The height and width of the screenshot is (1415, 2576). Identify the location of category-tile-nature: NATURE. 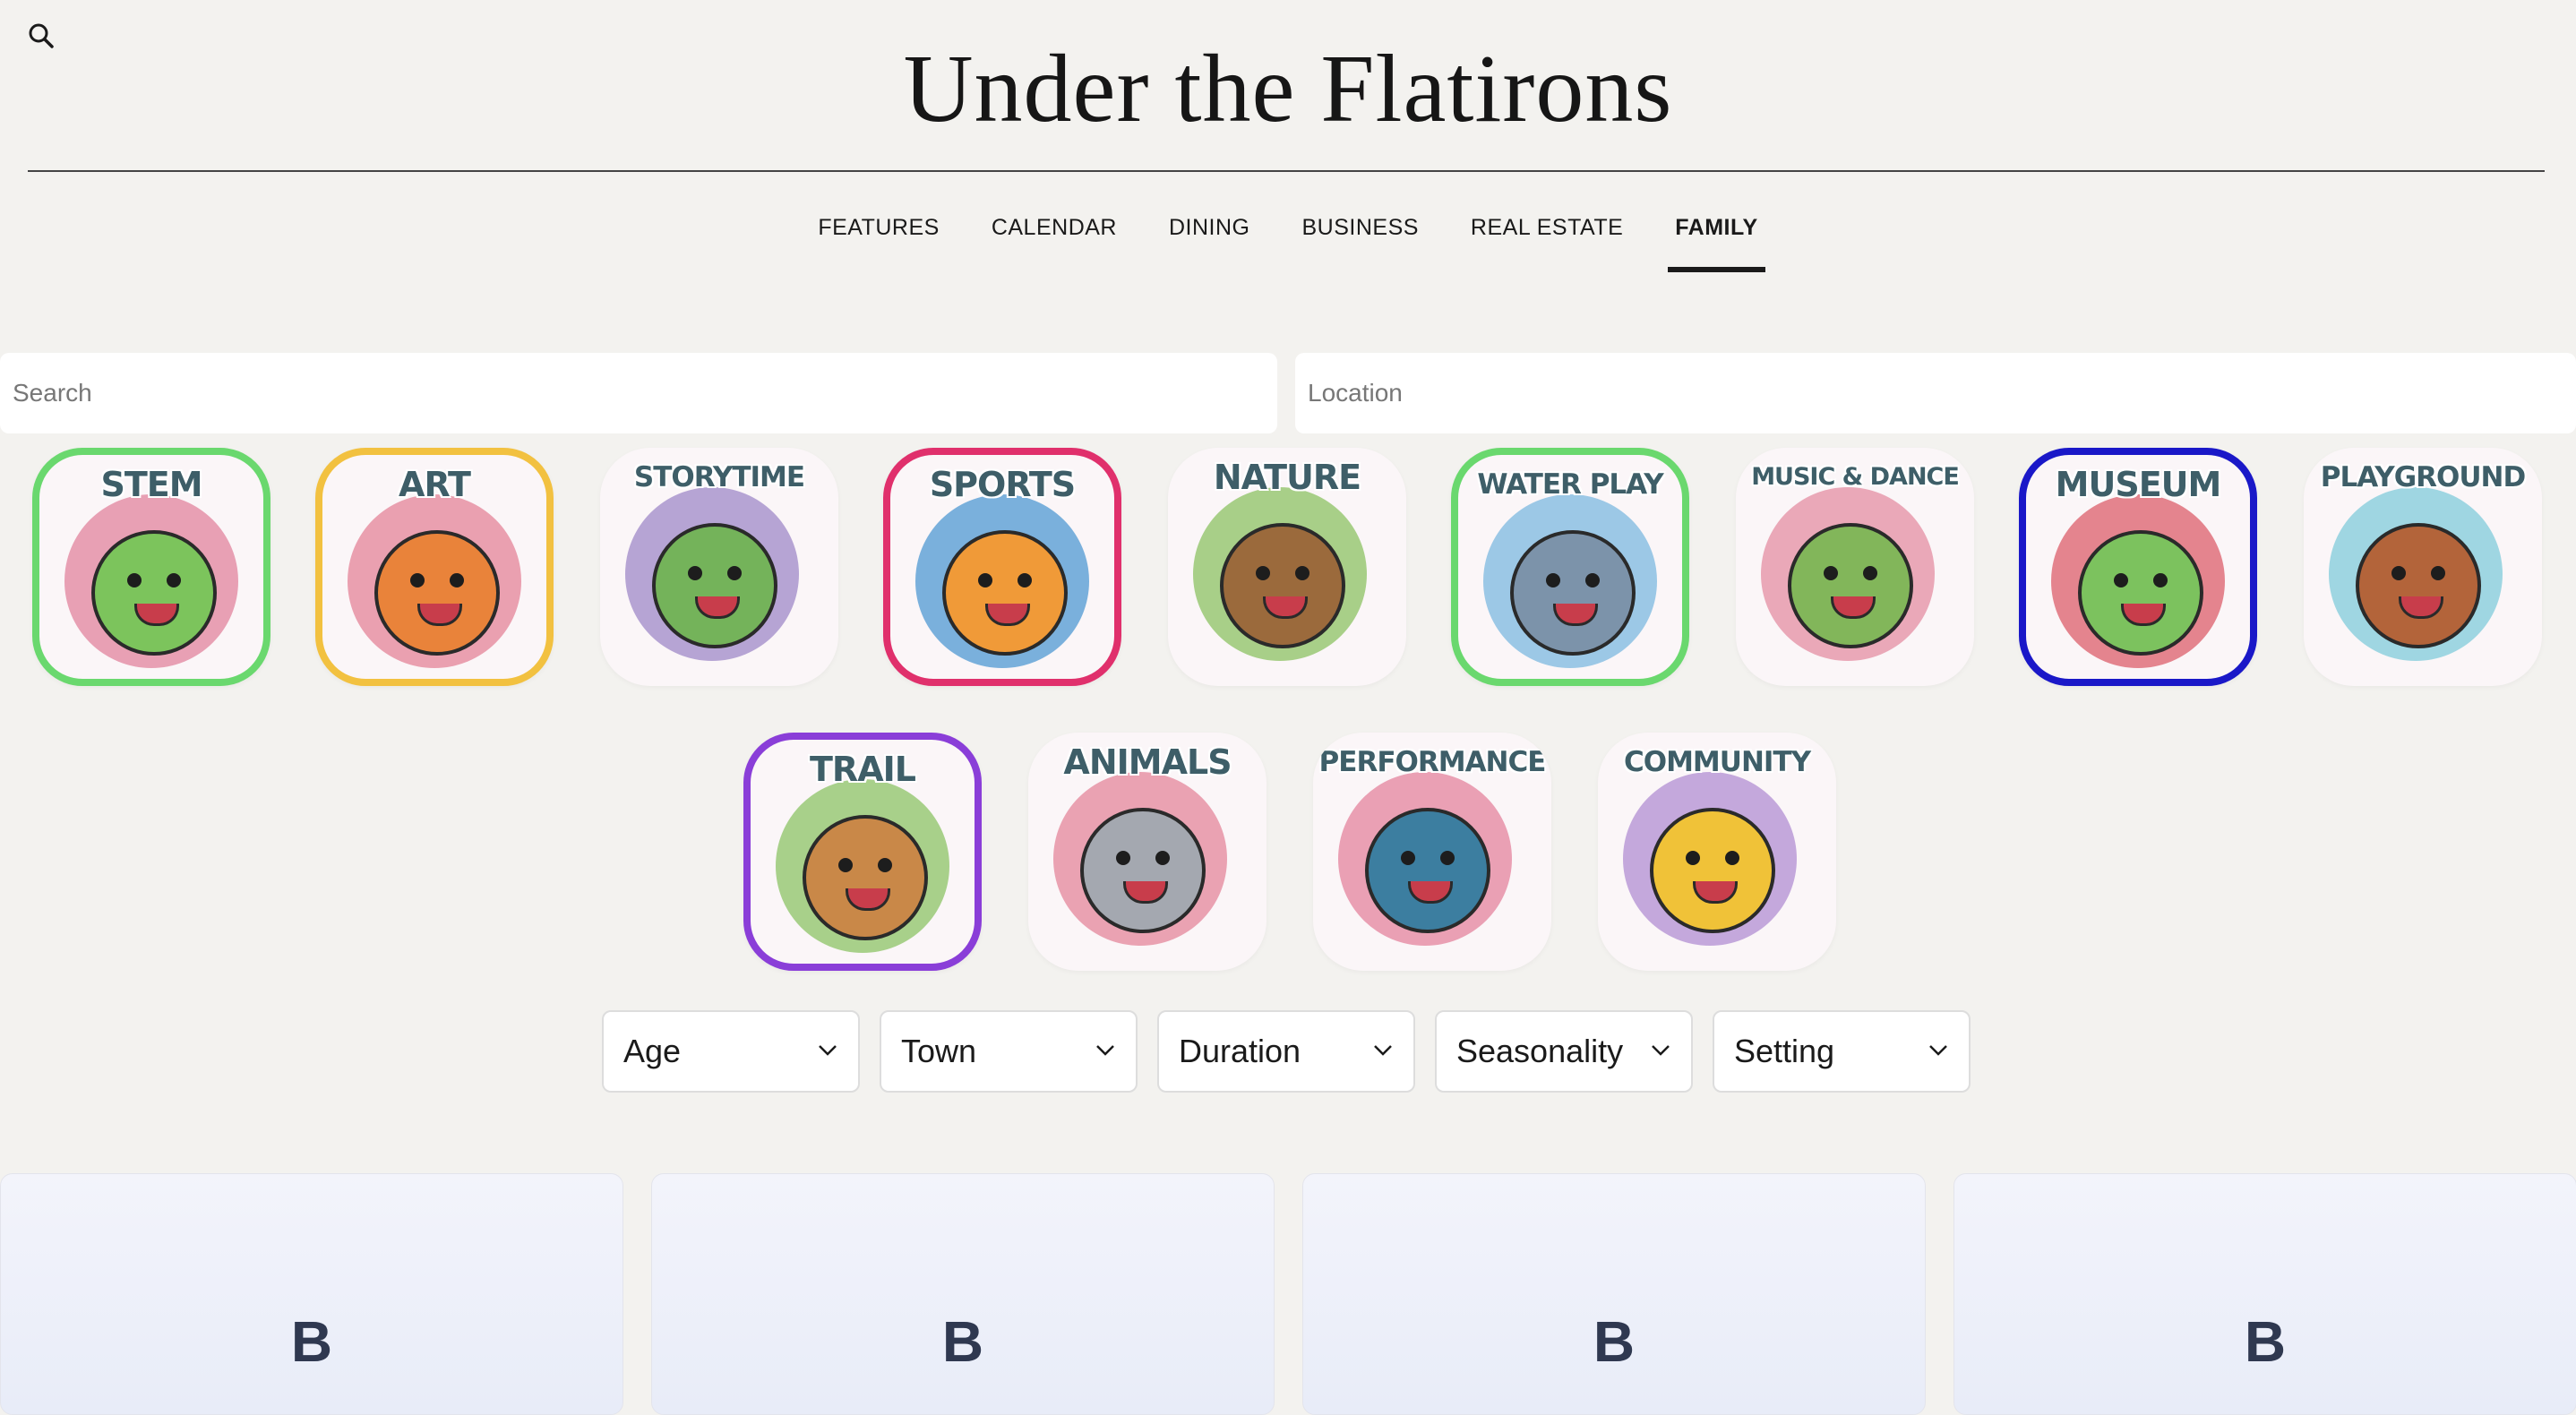
(1287, 567).